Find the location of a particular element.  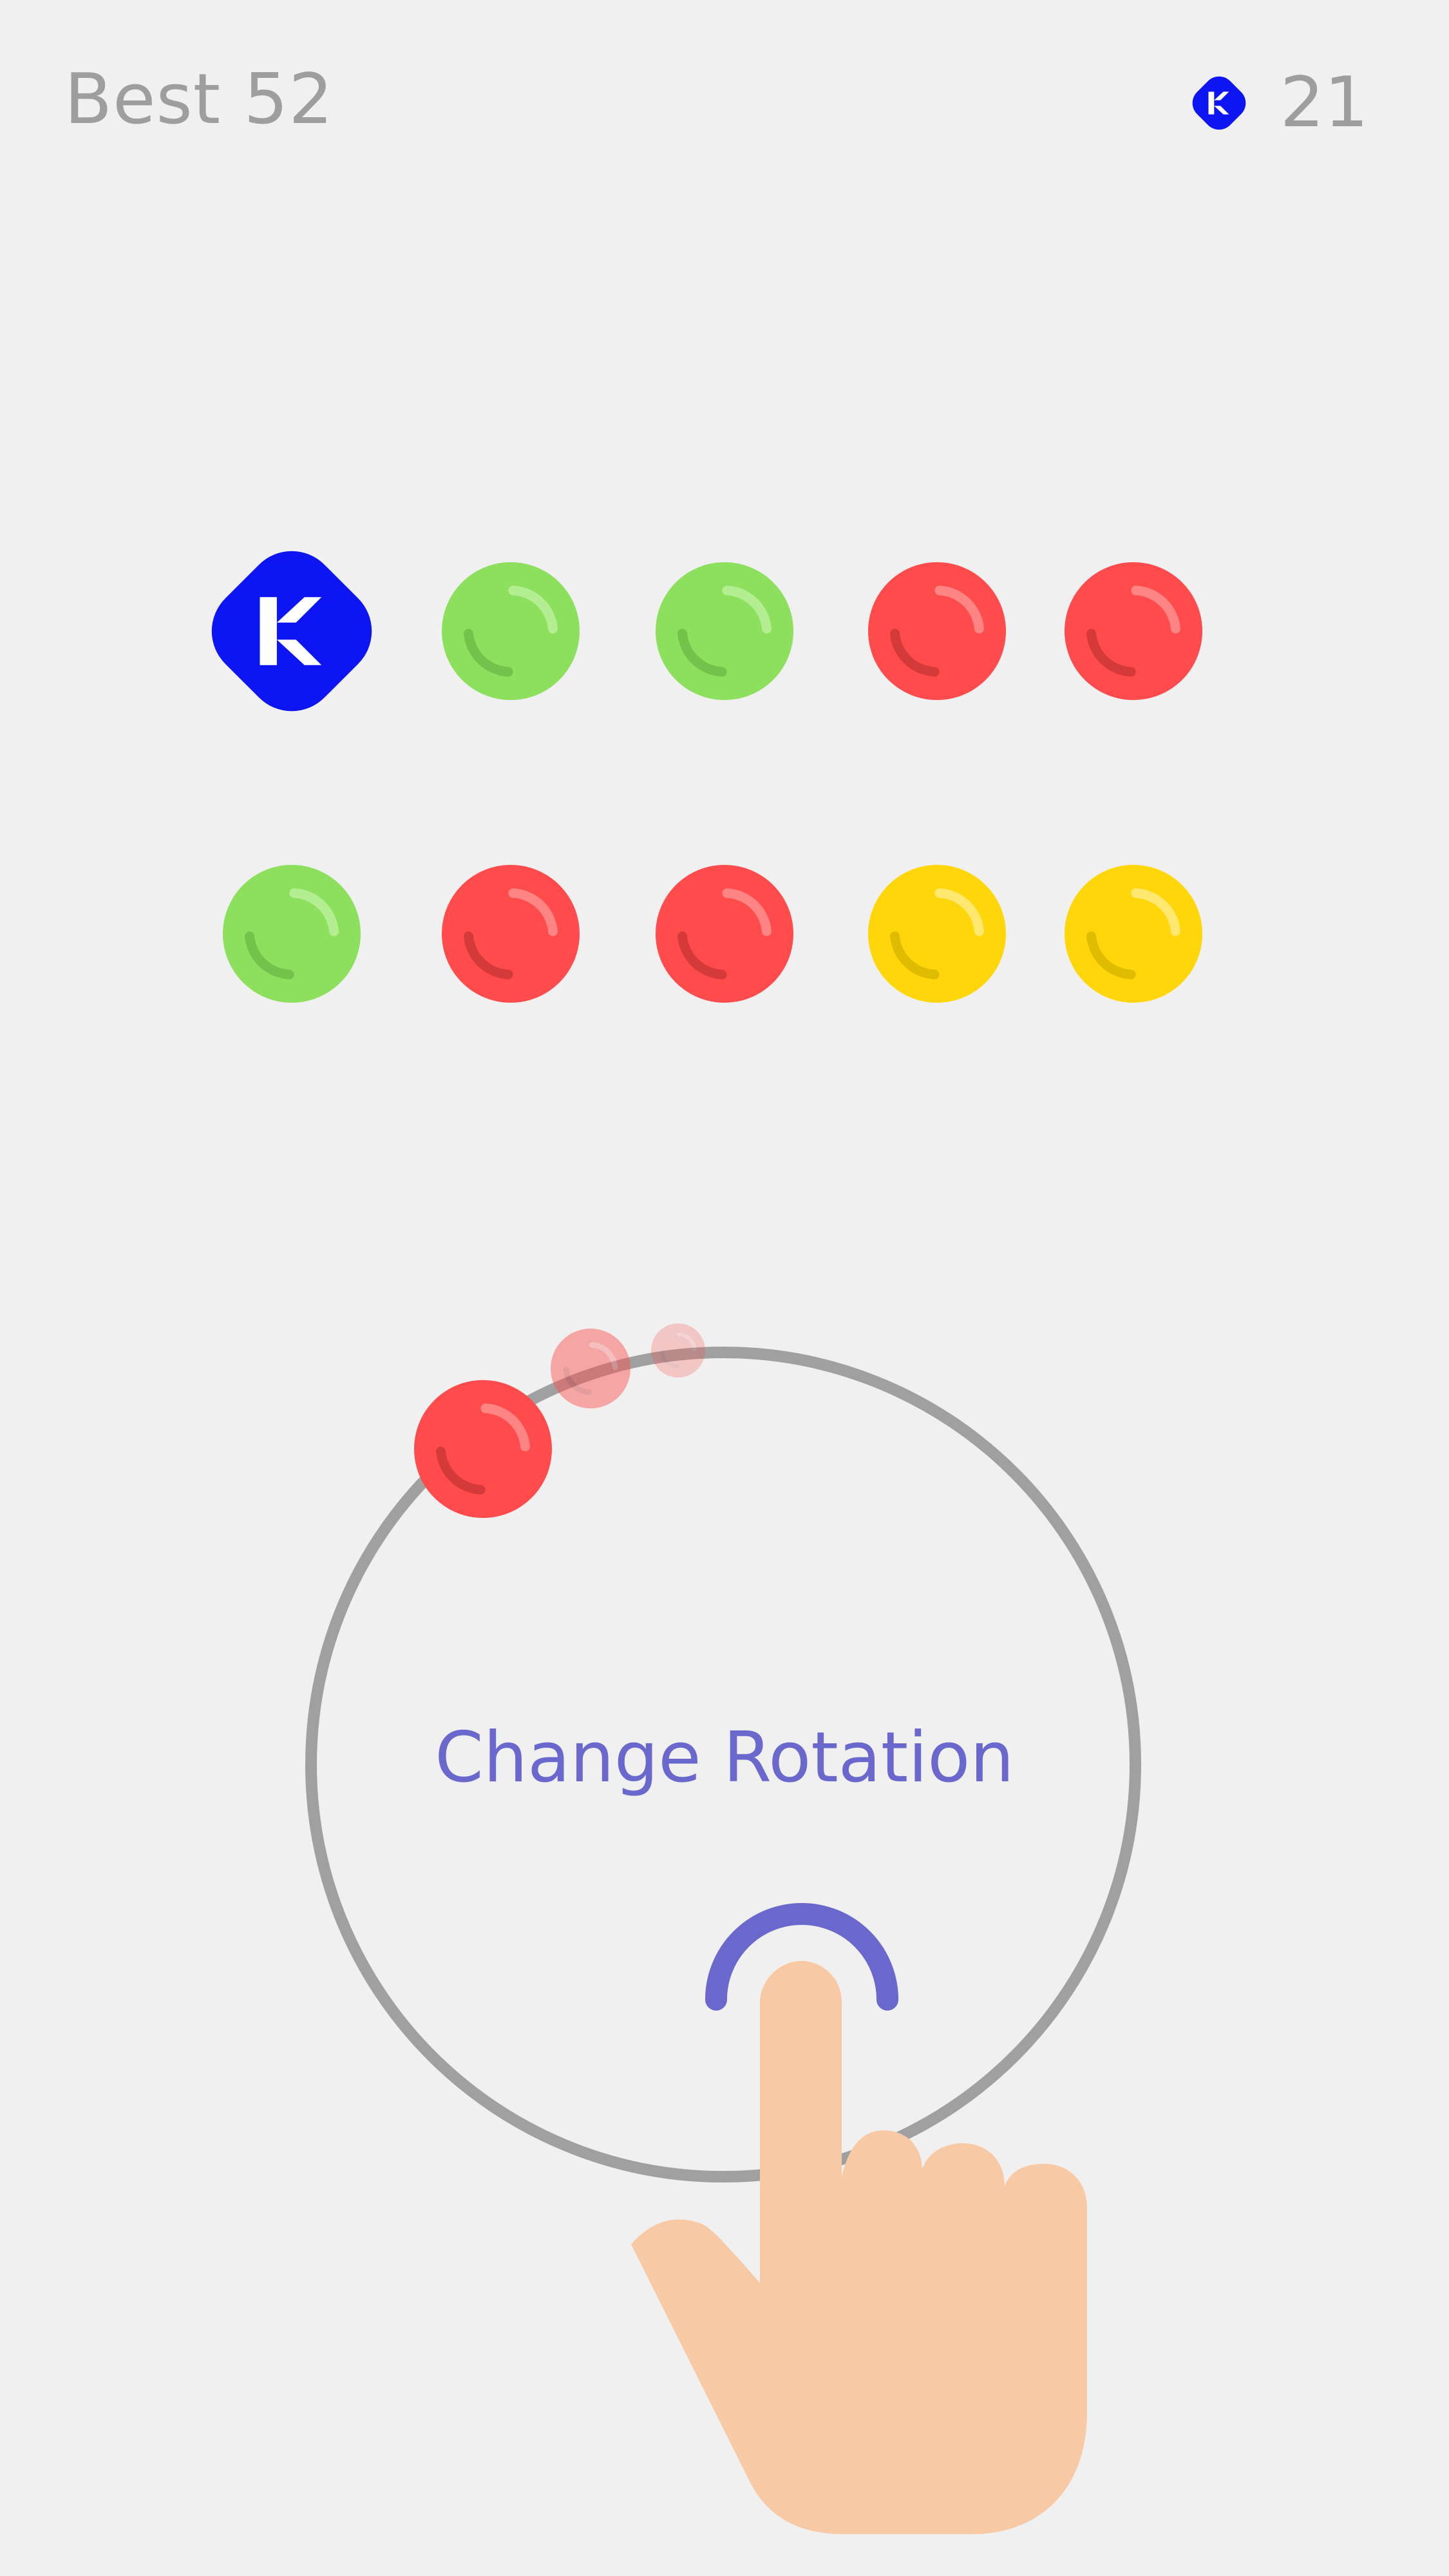

grid-cell-r2-c2-ball is located at coordinates (511, 934).